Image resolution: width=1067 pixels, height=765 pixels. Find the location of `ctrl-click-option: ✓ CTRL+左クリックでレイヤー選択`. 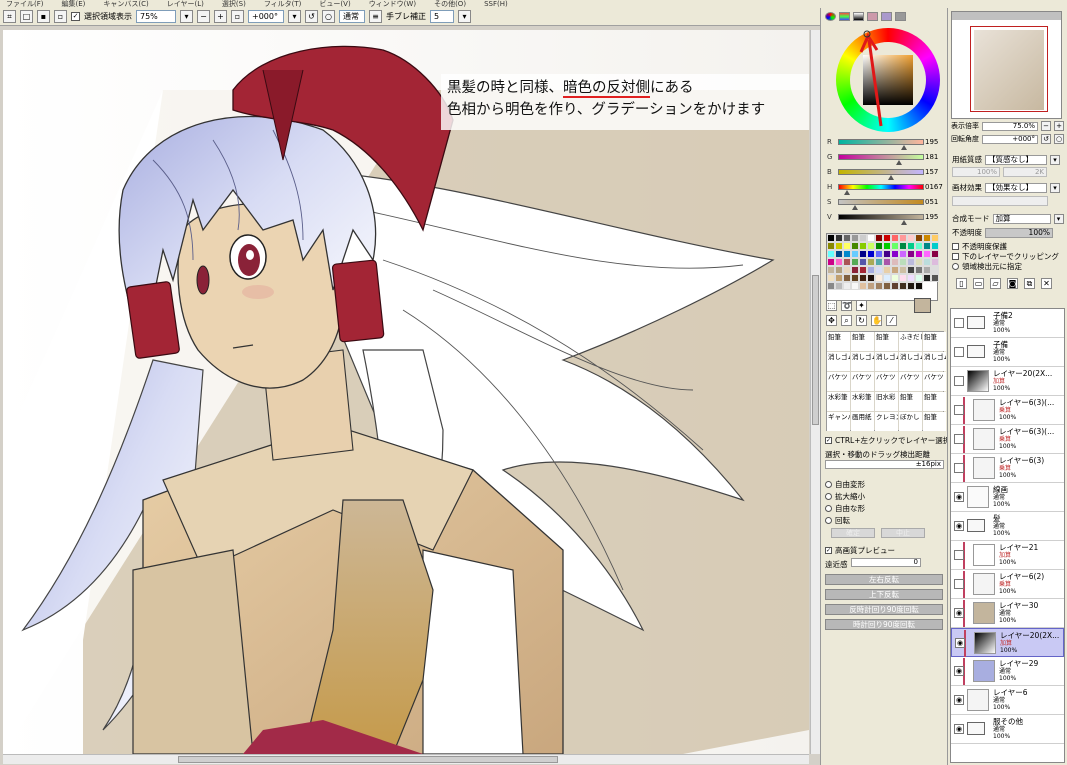

ctrl-click-option: ✓ CTRL+左クリックでレイヤー選択 is located at coordinates (887, 440).